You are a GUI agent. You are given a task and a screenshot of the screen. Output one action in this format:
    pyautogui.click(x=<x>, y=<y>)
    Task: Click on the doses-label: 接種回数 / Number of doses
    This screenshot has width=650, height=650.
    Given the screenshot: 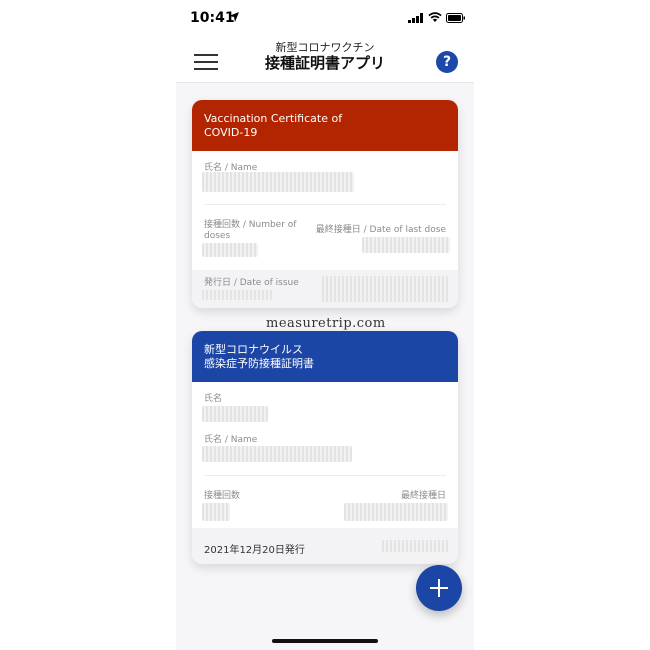 What is the action you would take?
    pyautogui.click(x=250, y=231)
    